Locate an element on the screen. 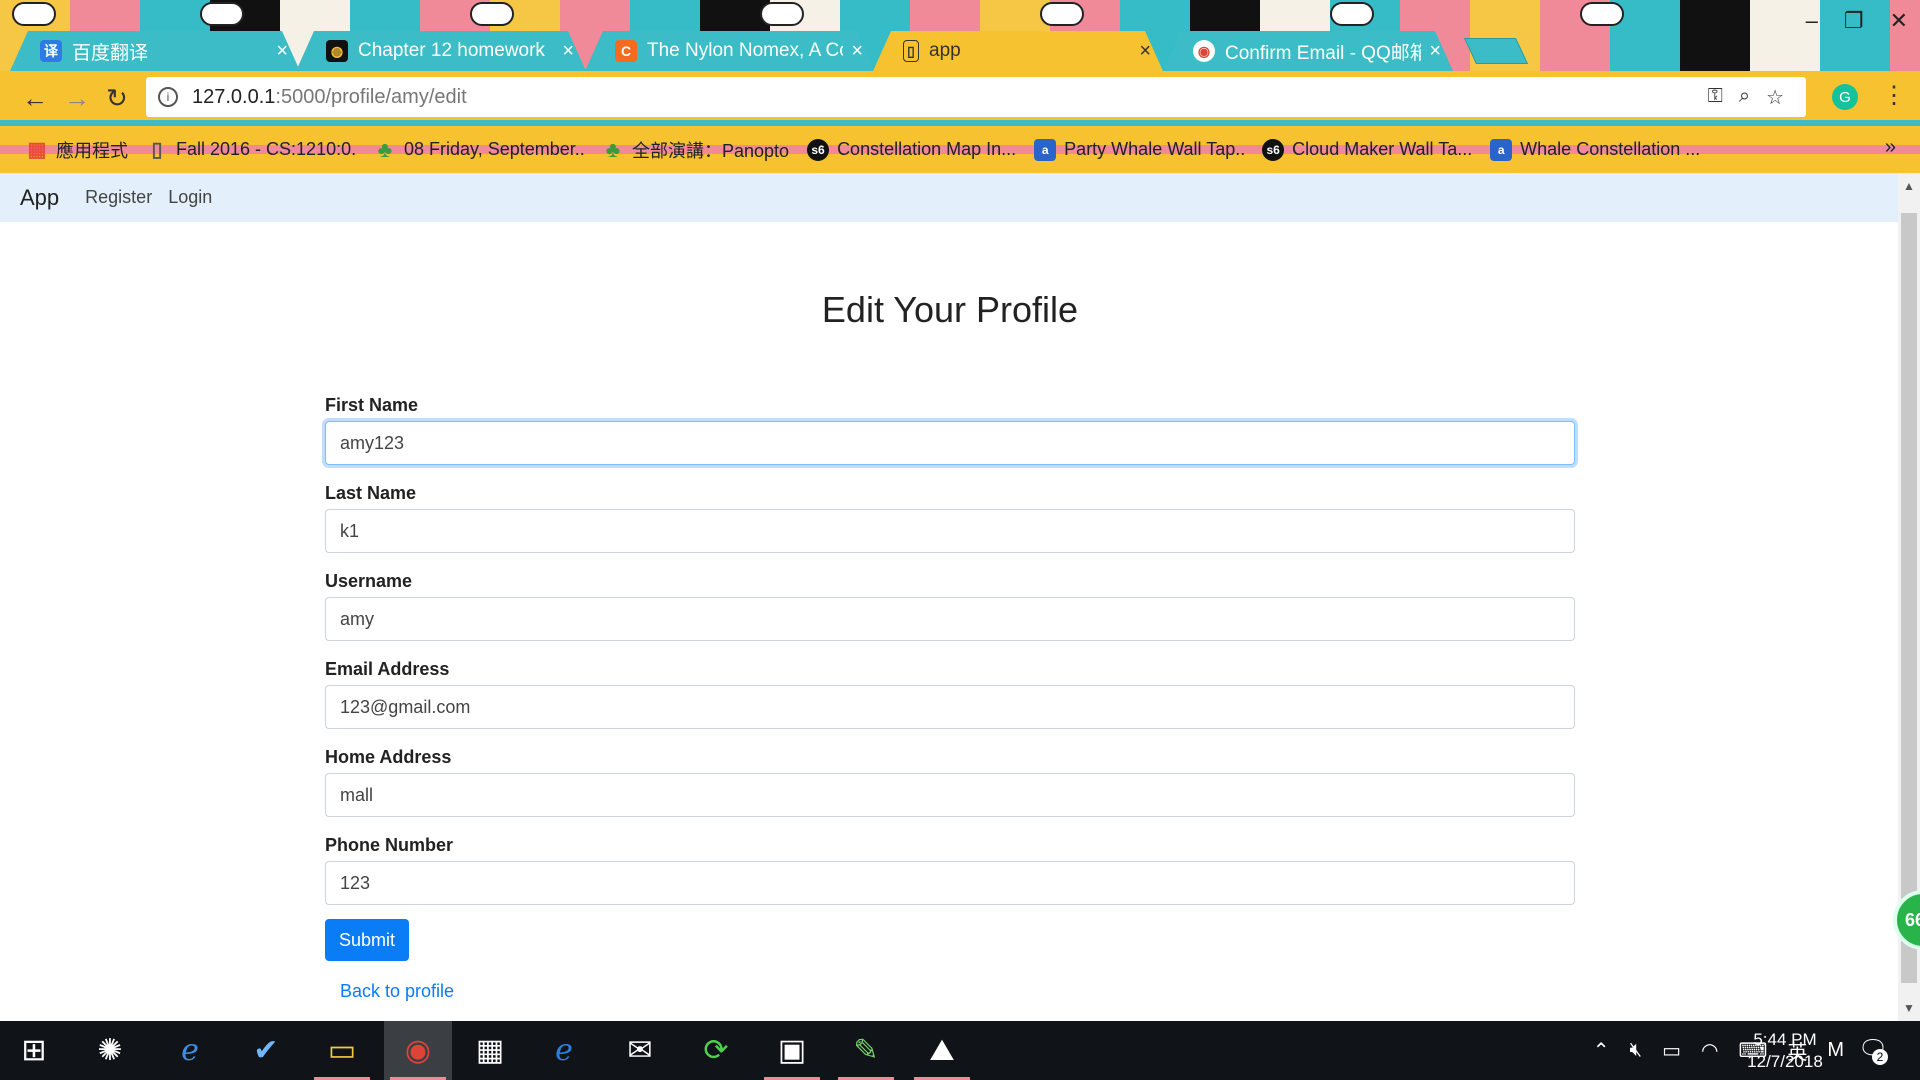  tab-title: 百度翻译 is located at coordinates (110, 53).